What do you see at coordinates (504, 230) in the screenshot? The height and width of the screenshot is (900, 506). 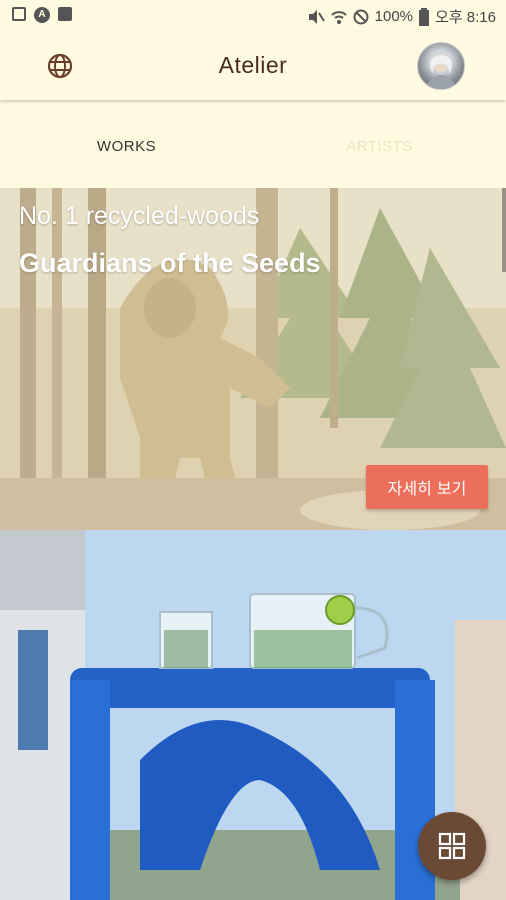 I see `scroll-indicator` at bounding box center [504, 230].